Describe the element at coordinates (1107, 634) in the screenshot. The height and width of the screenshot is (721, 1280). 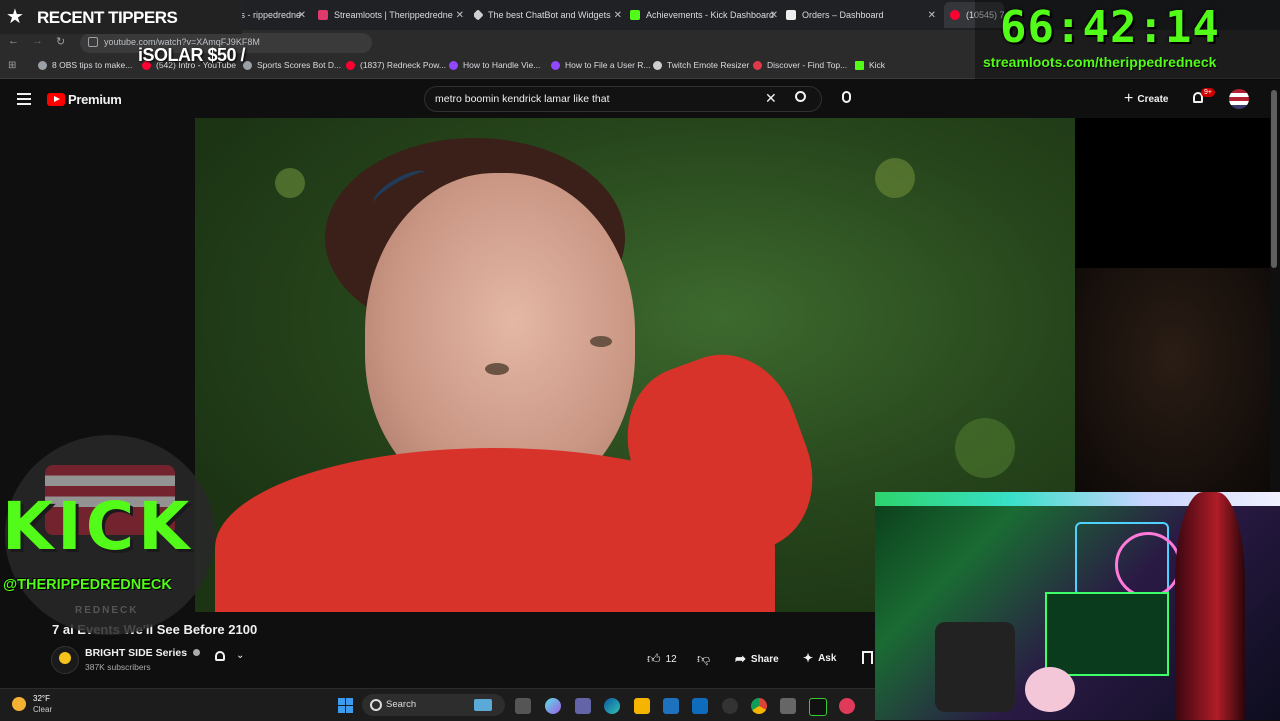
I see `shelf-lights` at that location.